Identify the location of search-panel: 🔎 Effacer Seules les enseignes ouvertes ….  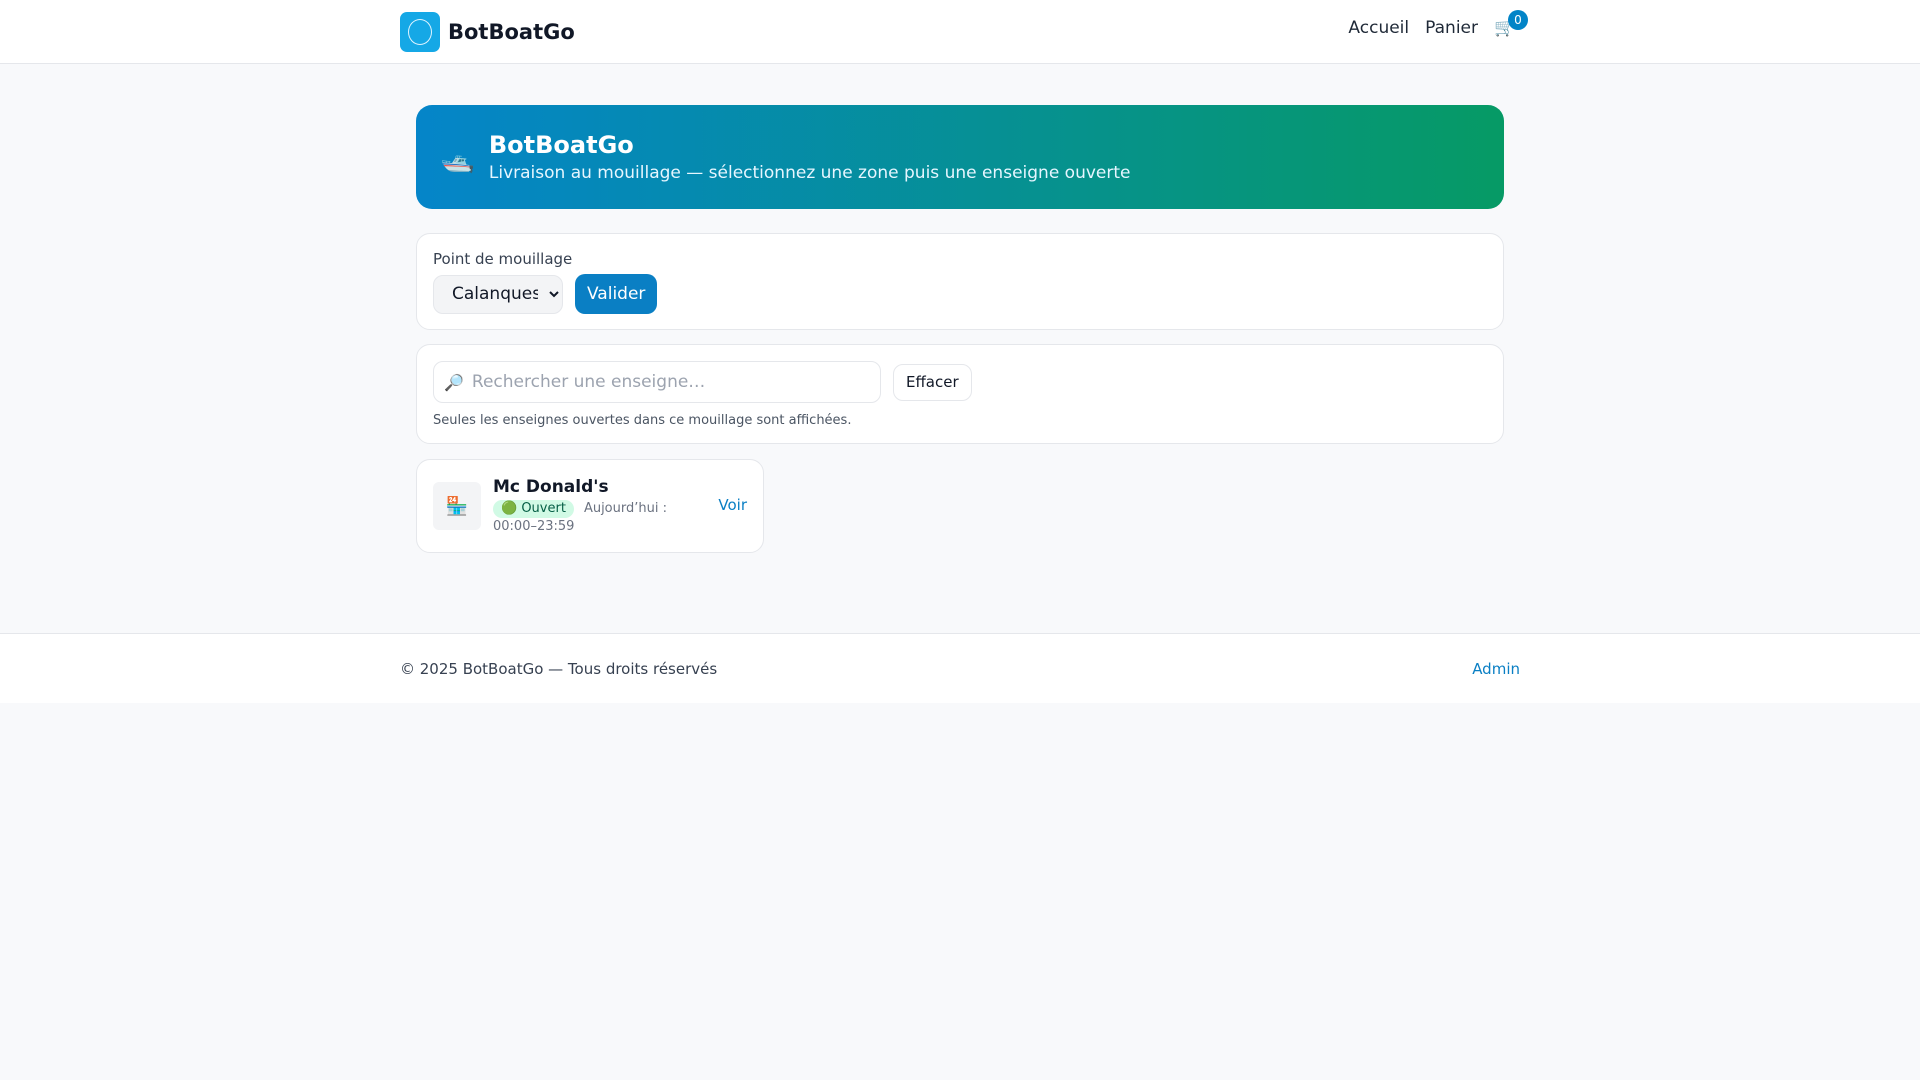
(960, 394).